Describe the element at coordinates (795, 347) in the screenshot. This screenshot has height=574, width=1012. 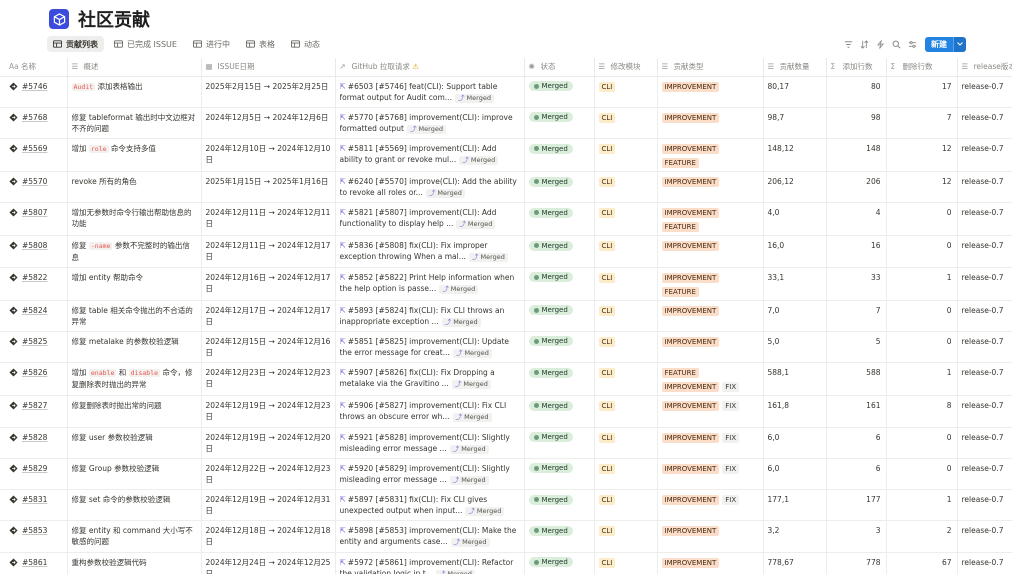
I see `count-cell: 5,0` at that location.